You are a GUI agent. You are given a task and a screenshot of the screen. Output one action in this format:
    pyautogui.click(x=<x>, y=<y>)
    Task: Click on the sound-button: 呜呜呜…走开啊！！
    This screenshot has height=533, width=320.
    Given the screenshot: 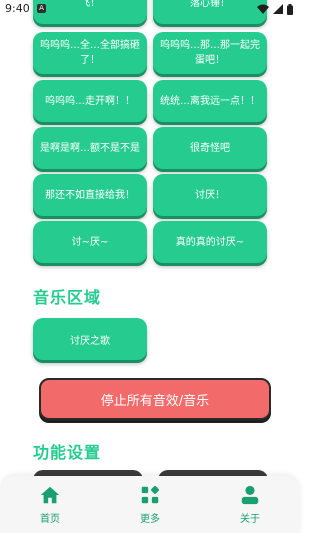 What is the action you would take?
    pyautogui.click(x=90, y=101)
    